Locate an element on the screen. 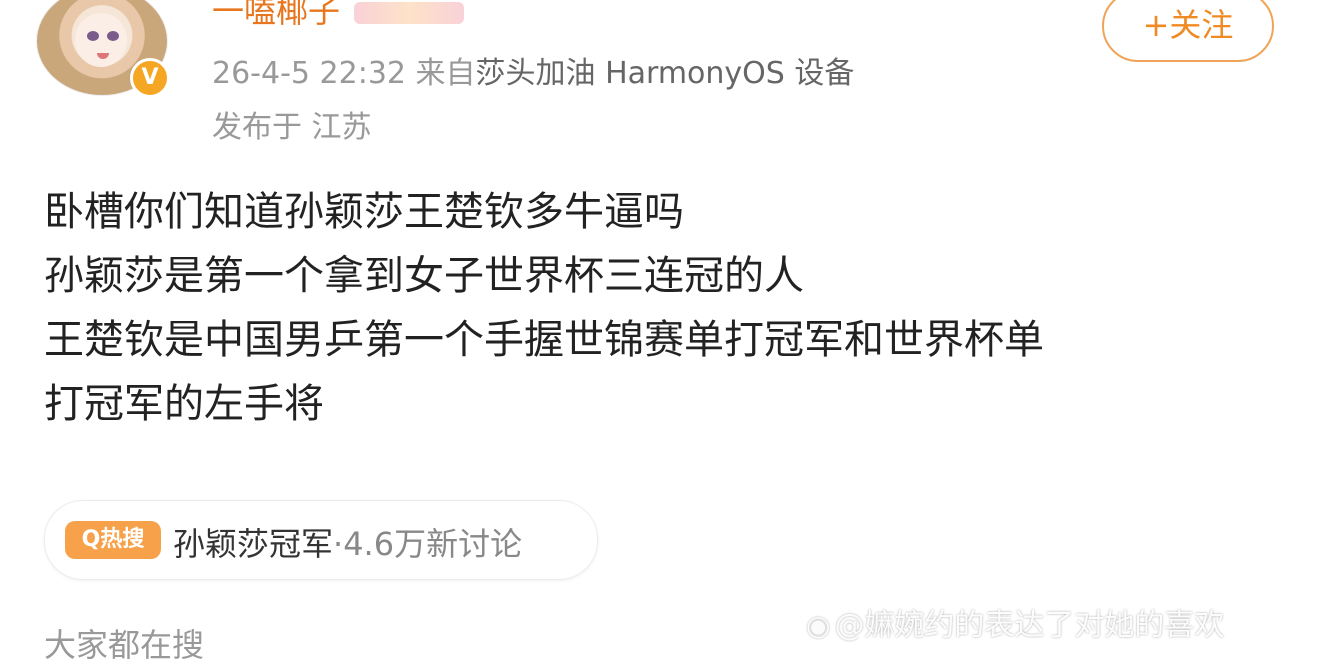 The width and height of the screenshot is (1320, 666). avatar-eye-left is located at coordinates (93, 36).